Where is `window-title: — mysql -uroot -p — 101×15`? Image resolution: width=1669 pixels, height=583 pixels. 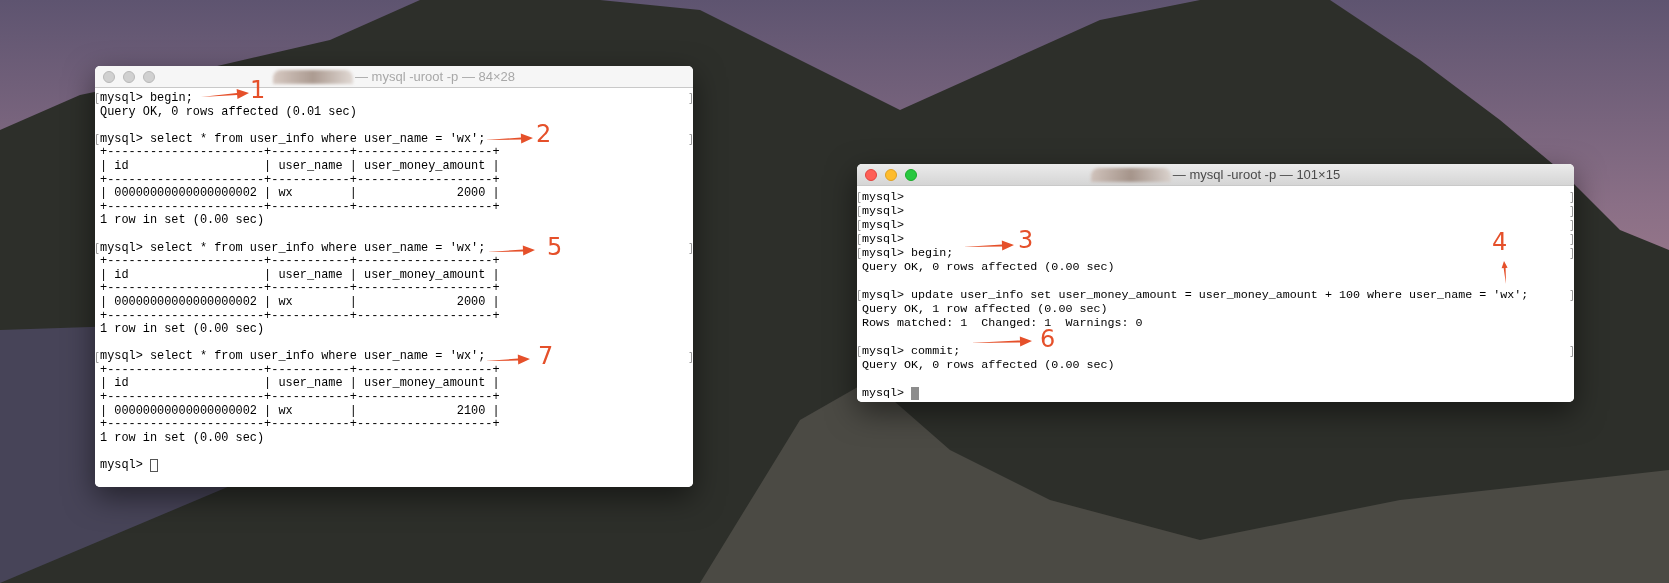 window-title: — mysql -uroot -p — 101×15 is located at coordinates (1256, 174).